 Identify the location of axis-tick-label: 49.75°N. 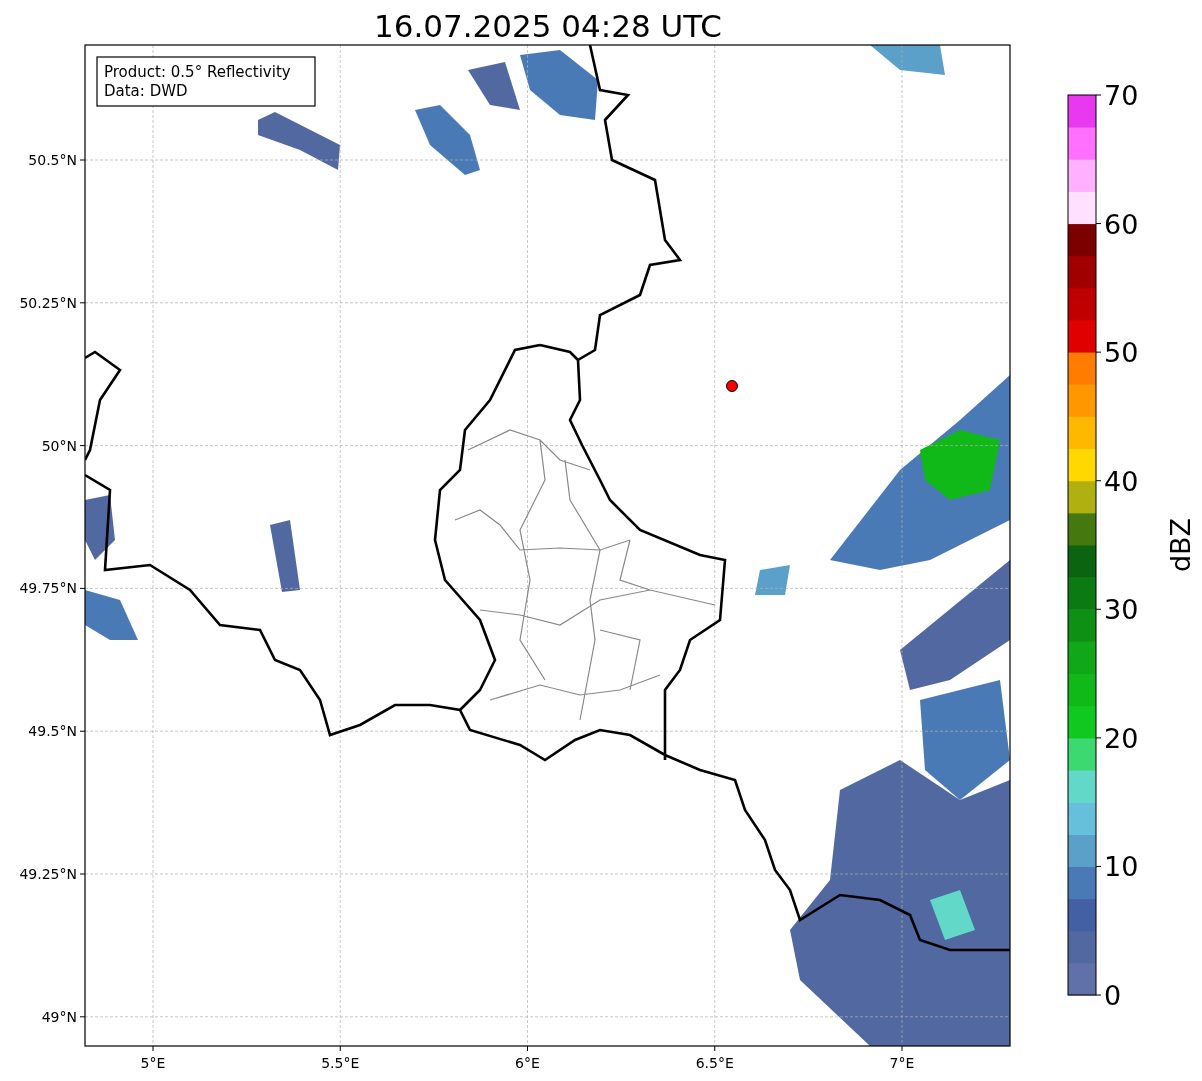
(48, 588).